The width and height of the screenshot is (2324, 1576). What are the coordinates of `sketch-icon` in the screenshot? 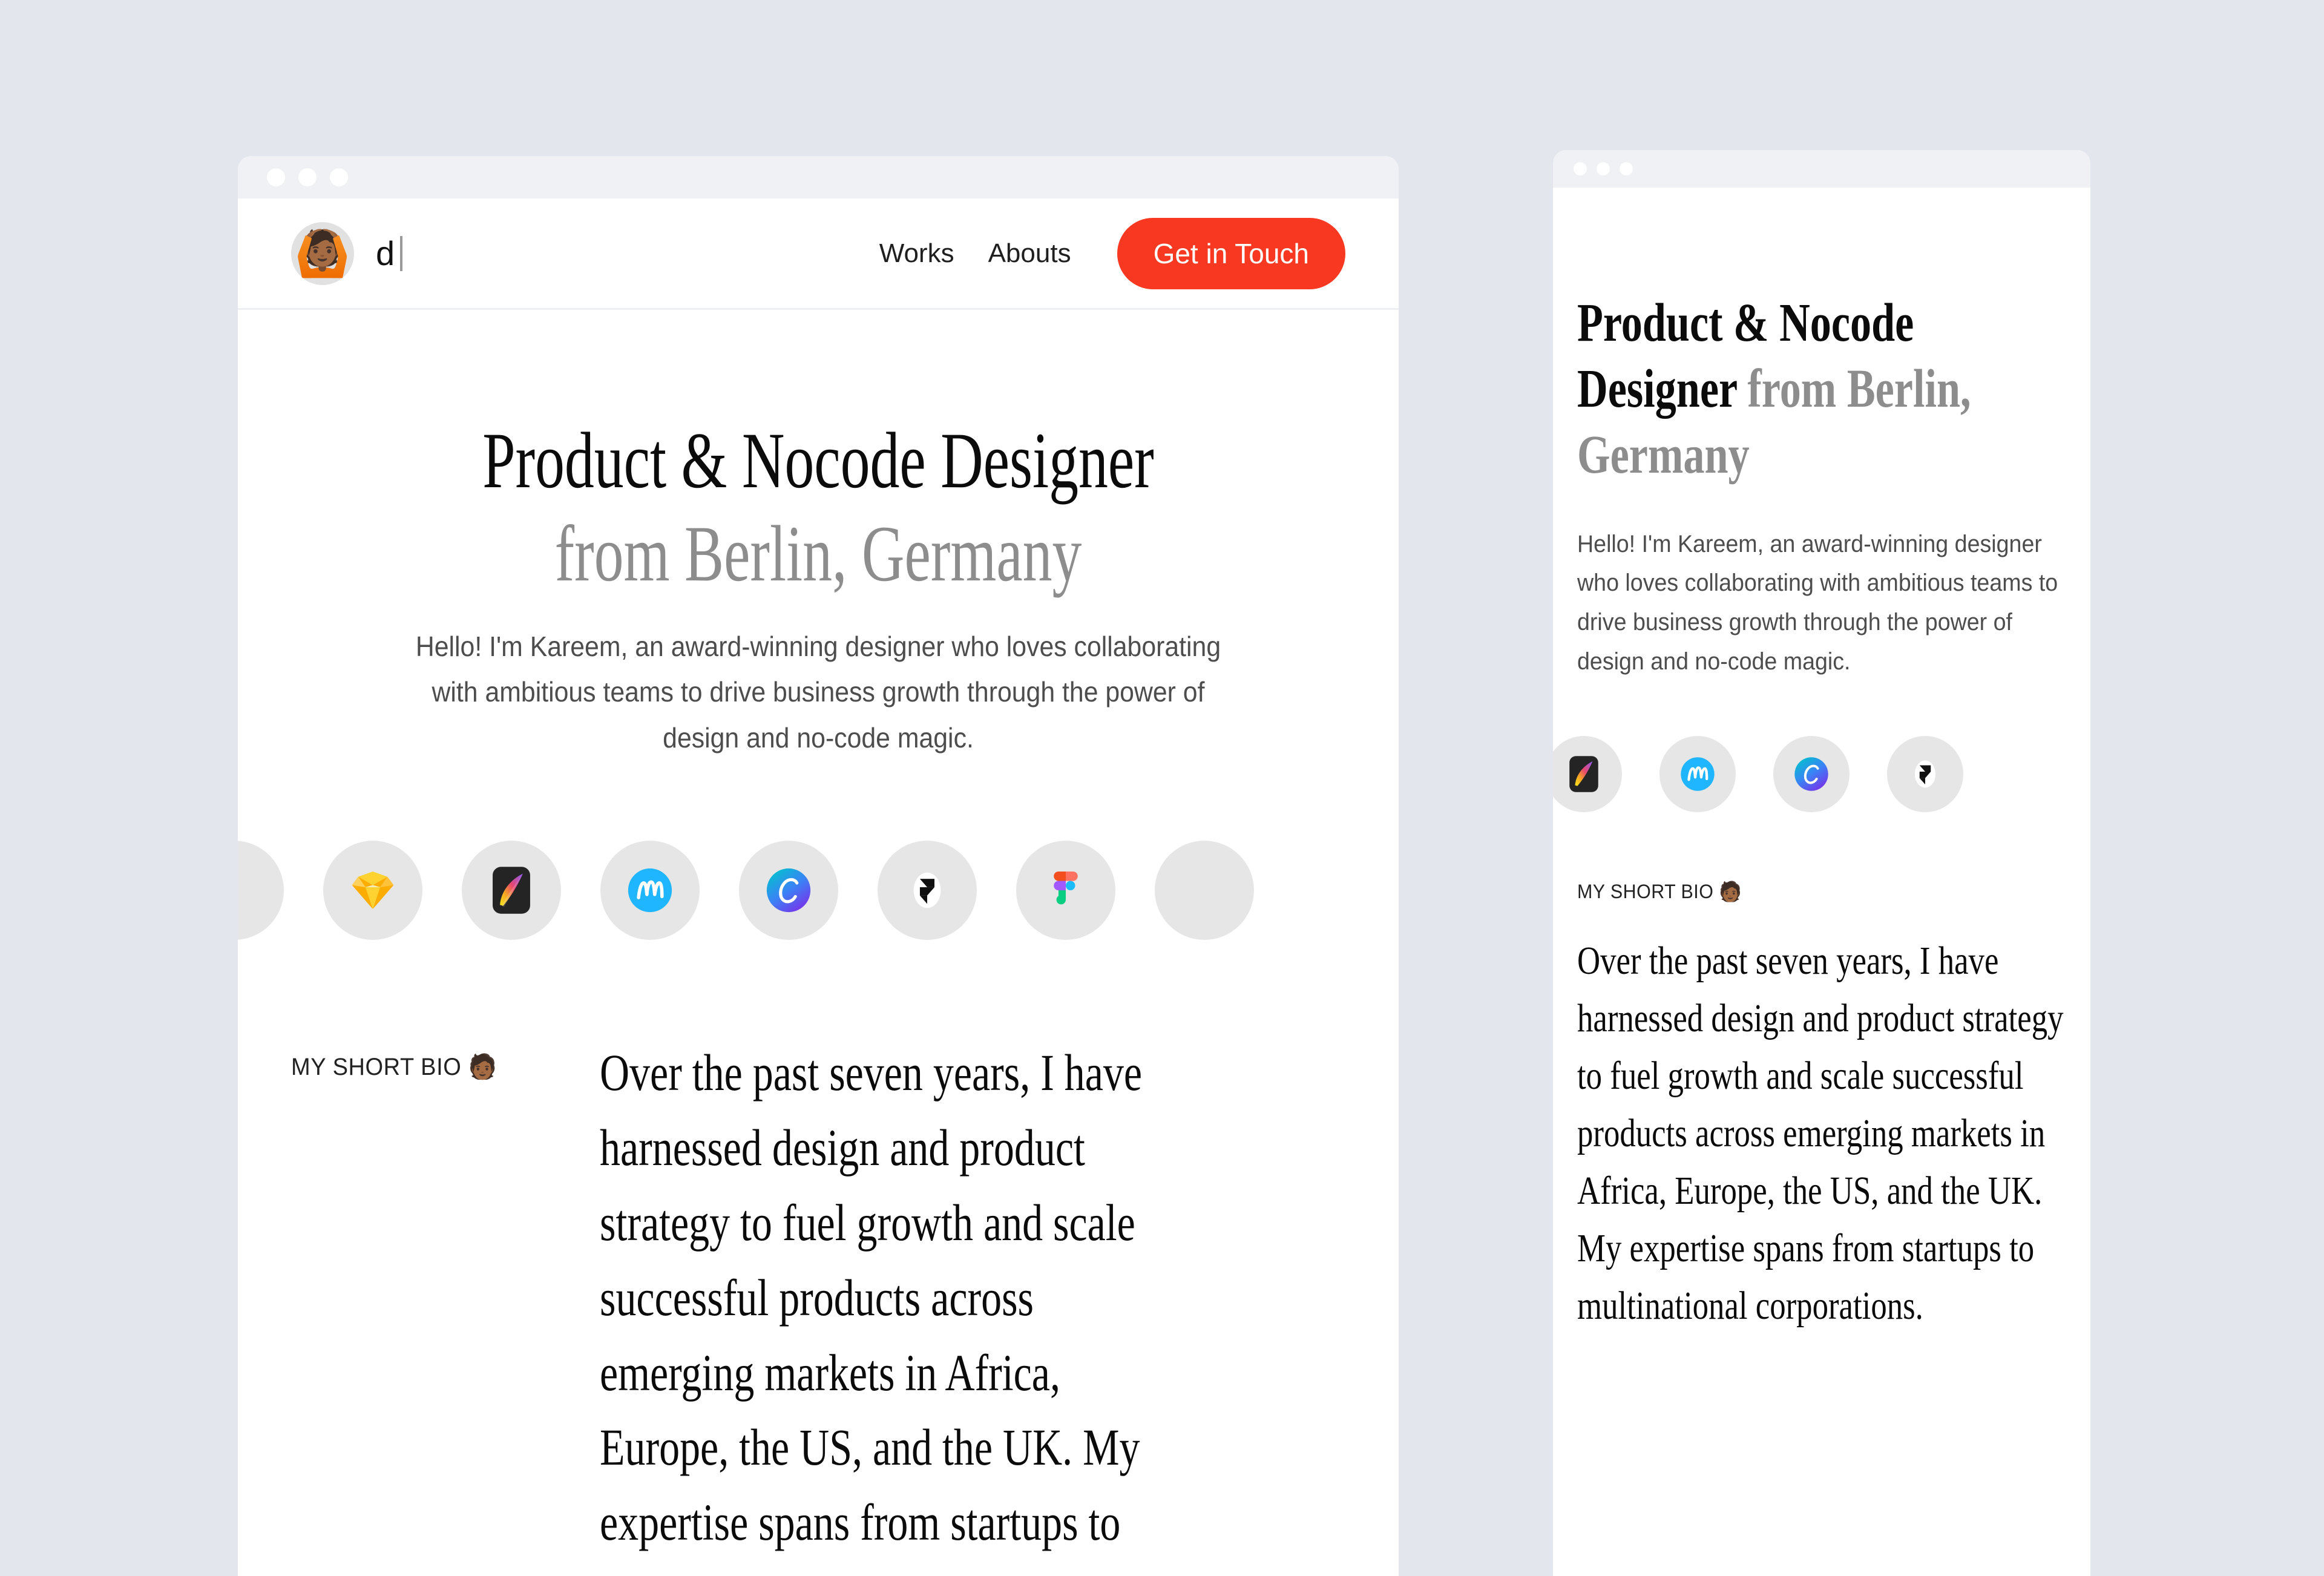 It's located at (373, 891).